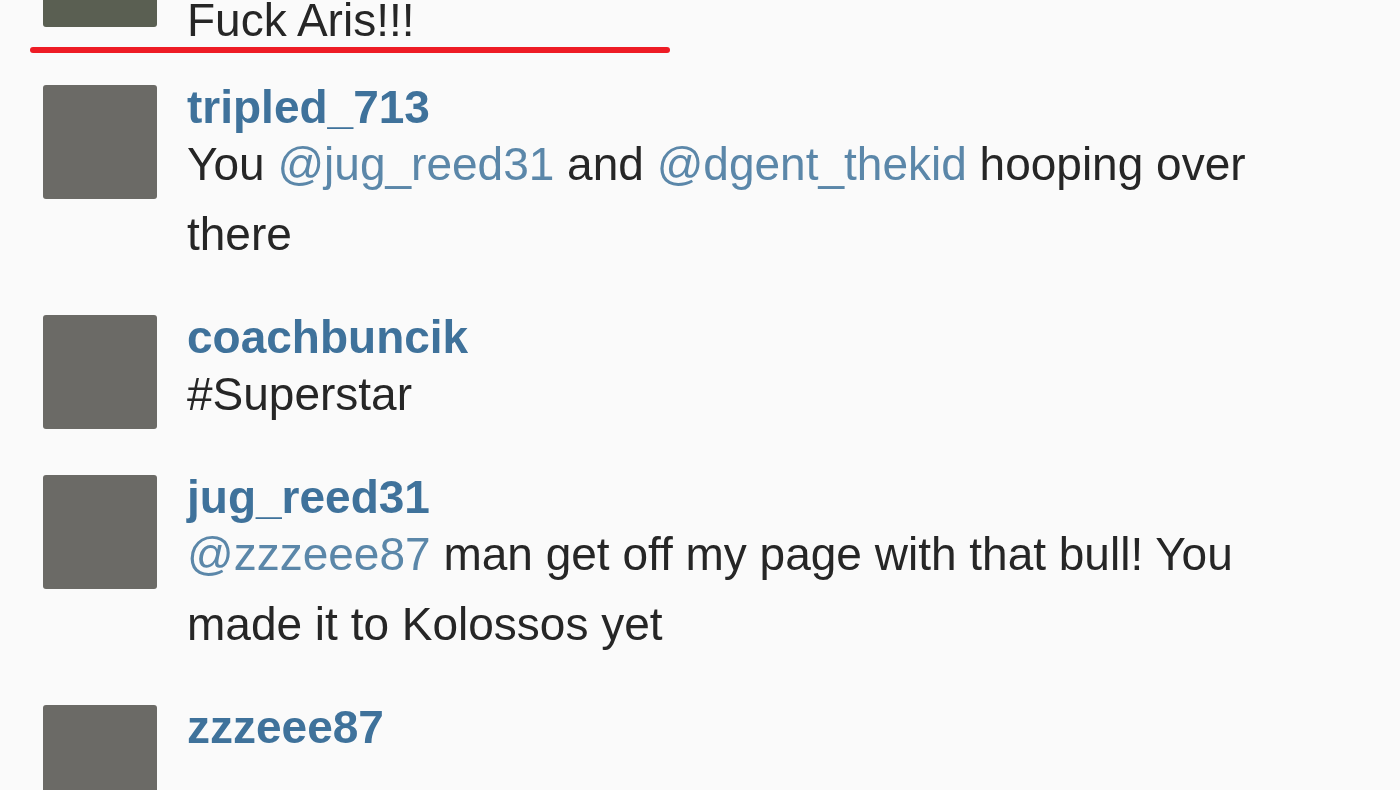 The image size is (1400, 790). What do you see at coordinates (300, 394) in the screenshot?
I see `comment-text: #Superstar` at bounding box center [300, 394].